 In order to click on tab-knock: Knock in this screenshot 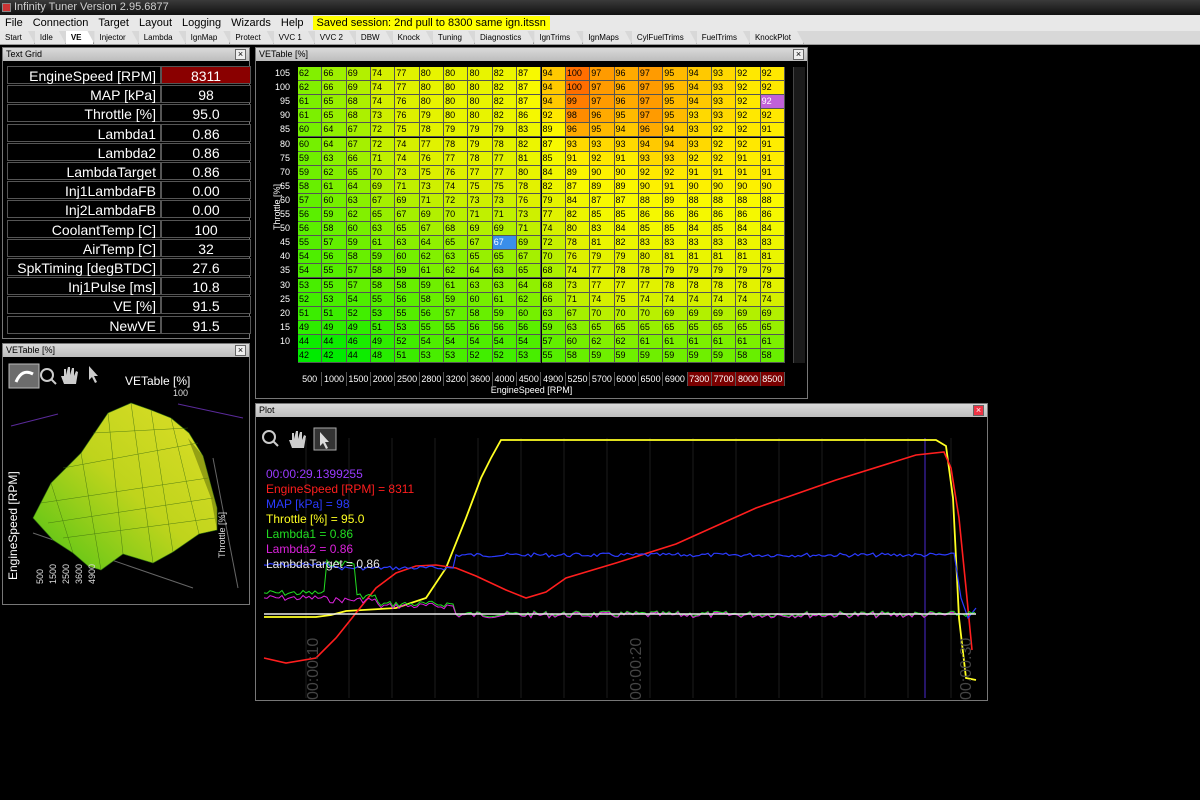, I will do `click(413, 37)`.